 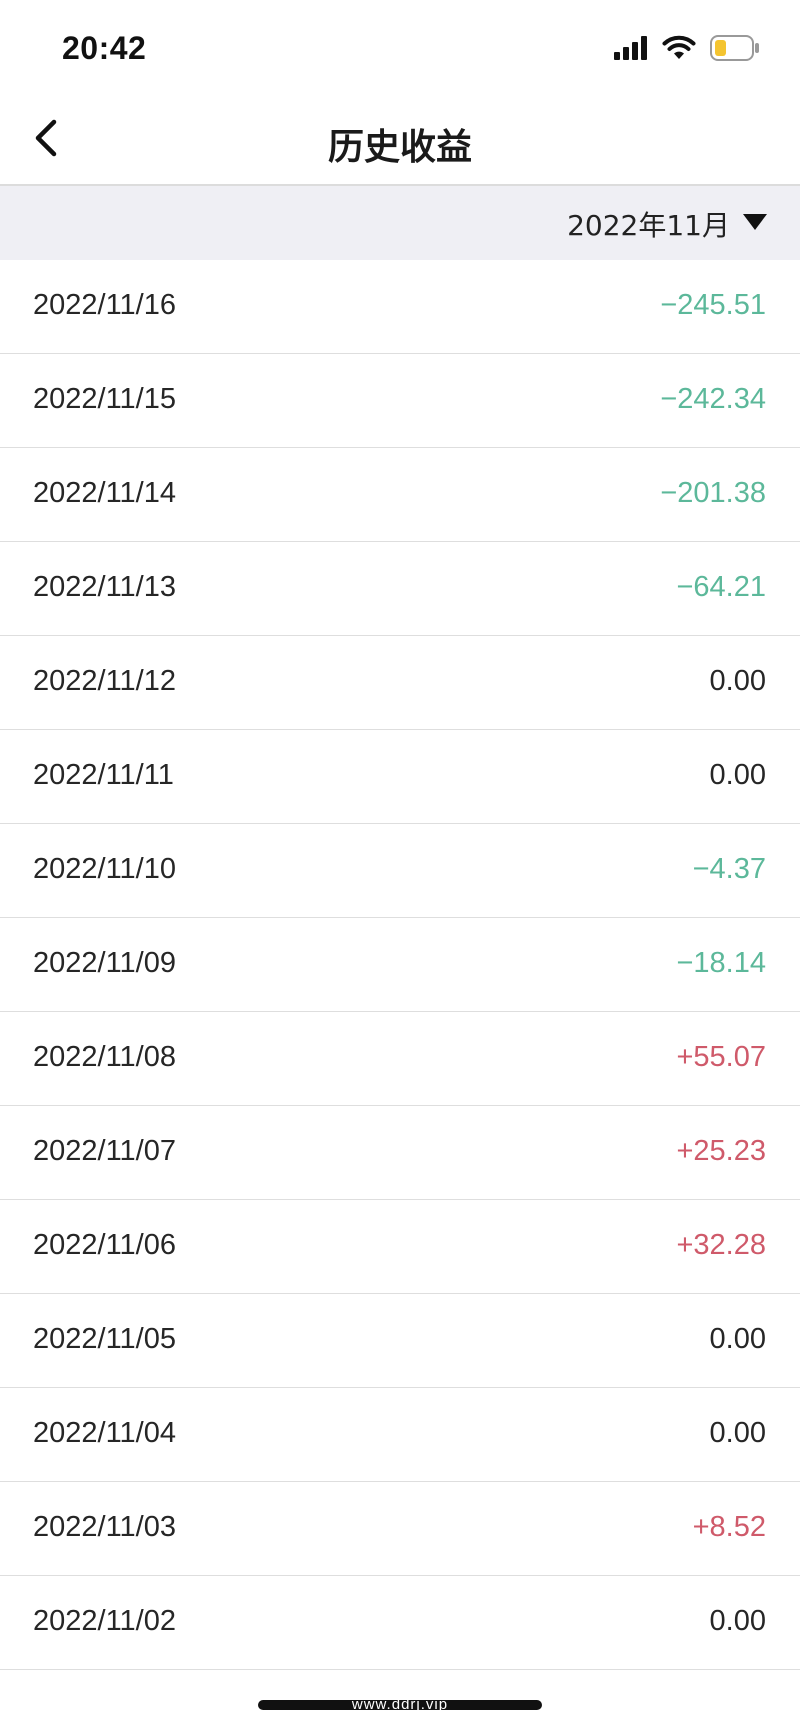 I want to click on row-amount: +8.52, so click(x=729, y=1527).